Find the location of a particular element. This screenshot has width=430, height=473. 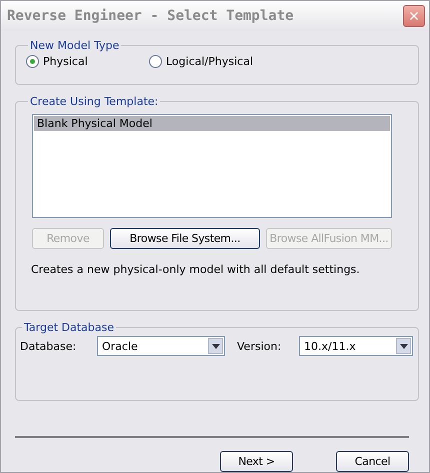

radio-option: Physical is located at coordinates (87, 61).